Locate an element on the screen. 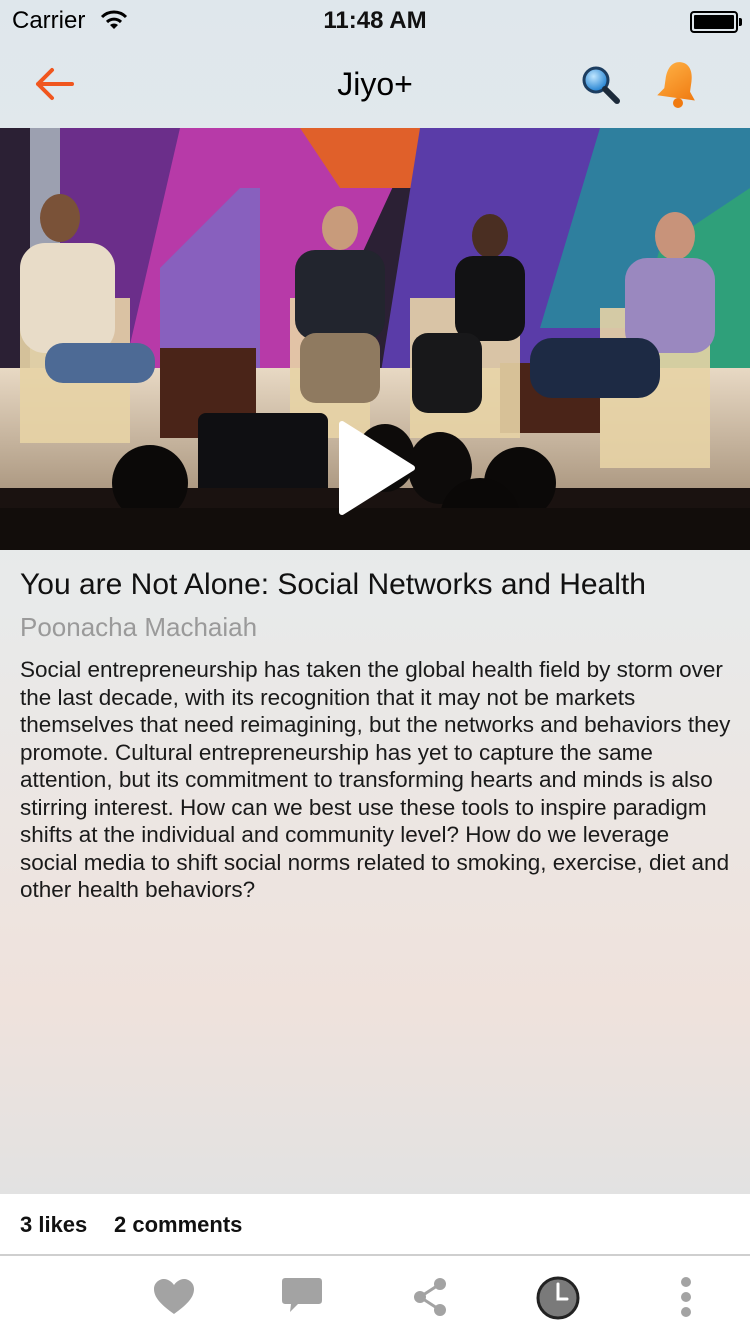 The height and width of the screenshot is (1334, 750). more-icon is located at coordinates (686, 1297).